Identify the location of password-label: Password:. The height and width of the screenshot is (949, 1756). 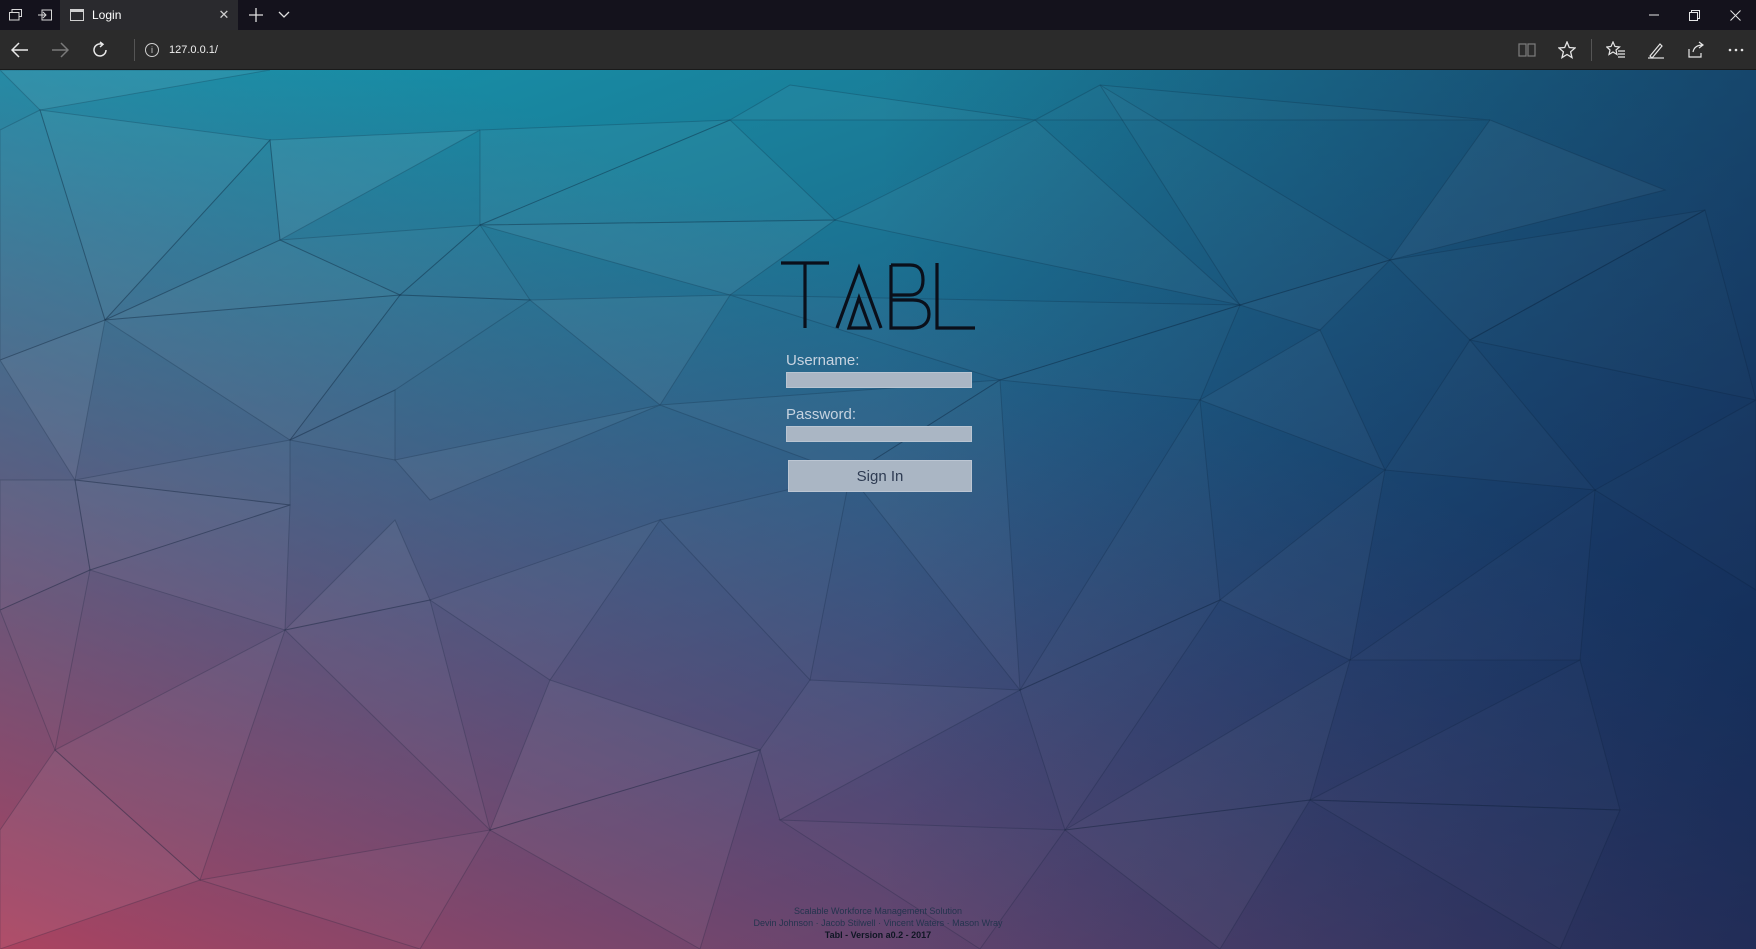
(821, 414).